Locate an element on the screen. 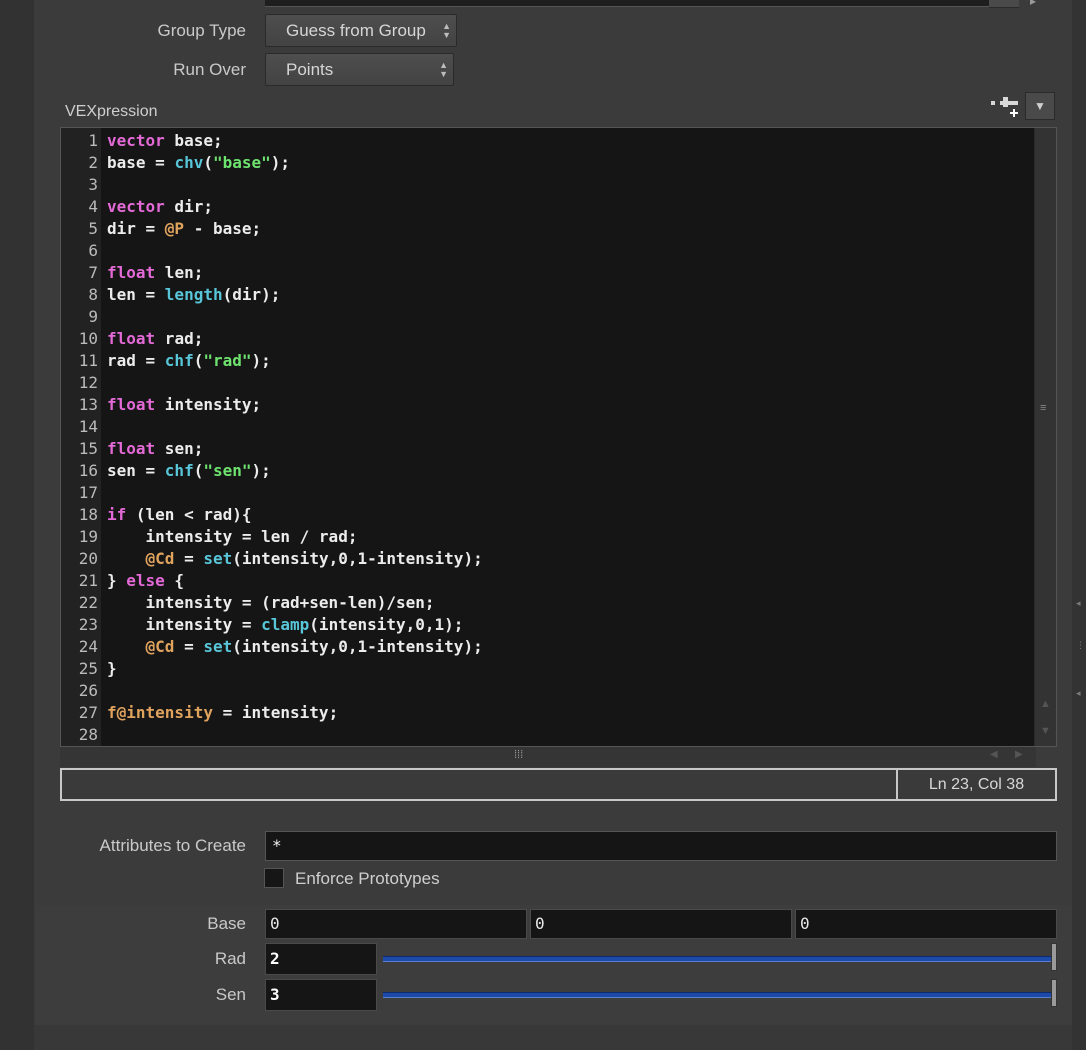  code-line: vector base; is located at coordinates (295, 141).